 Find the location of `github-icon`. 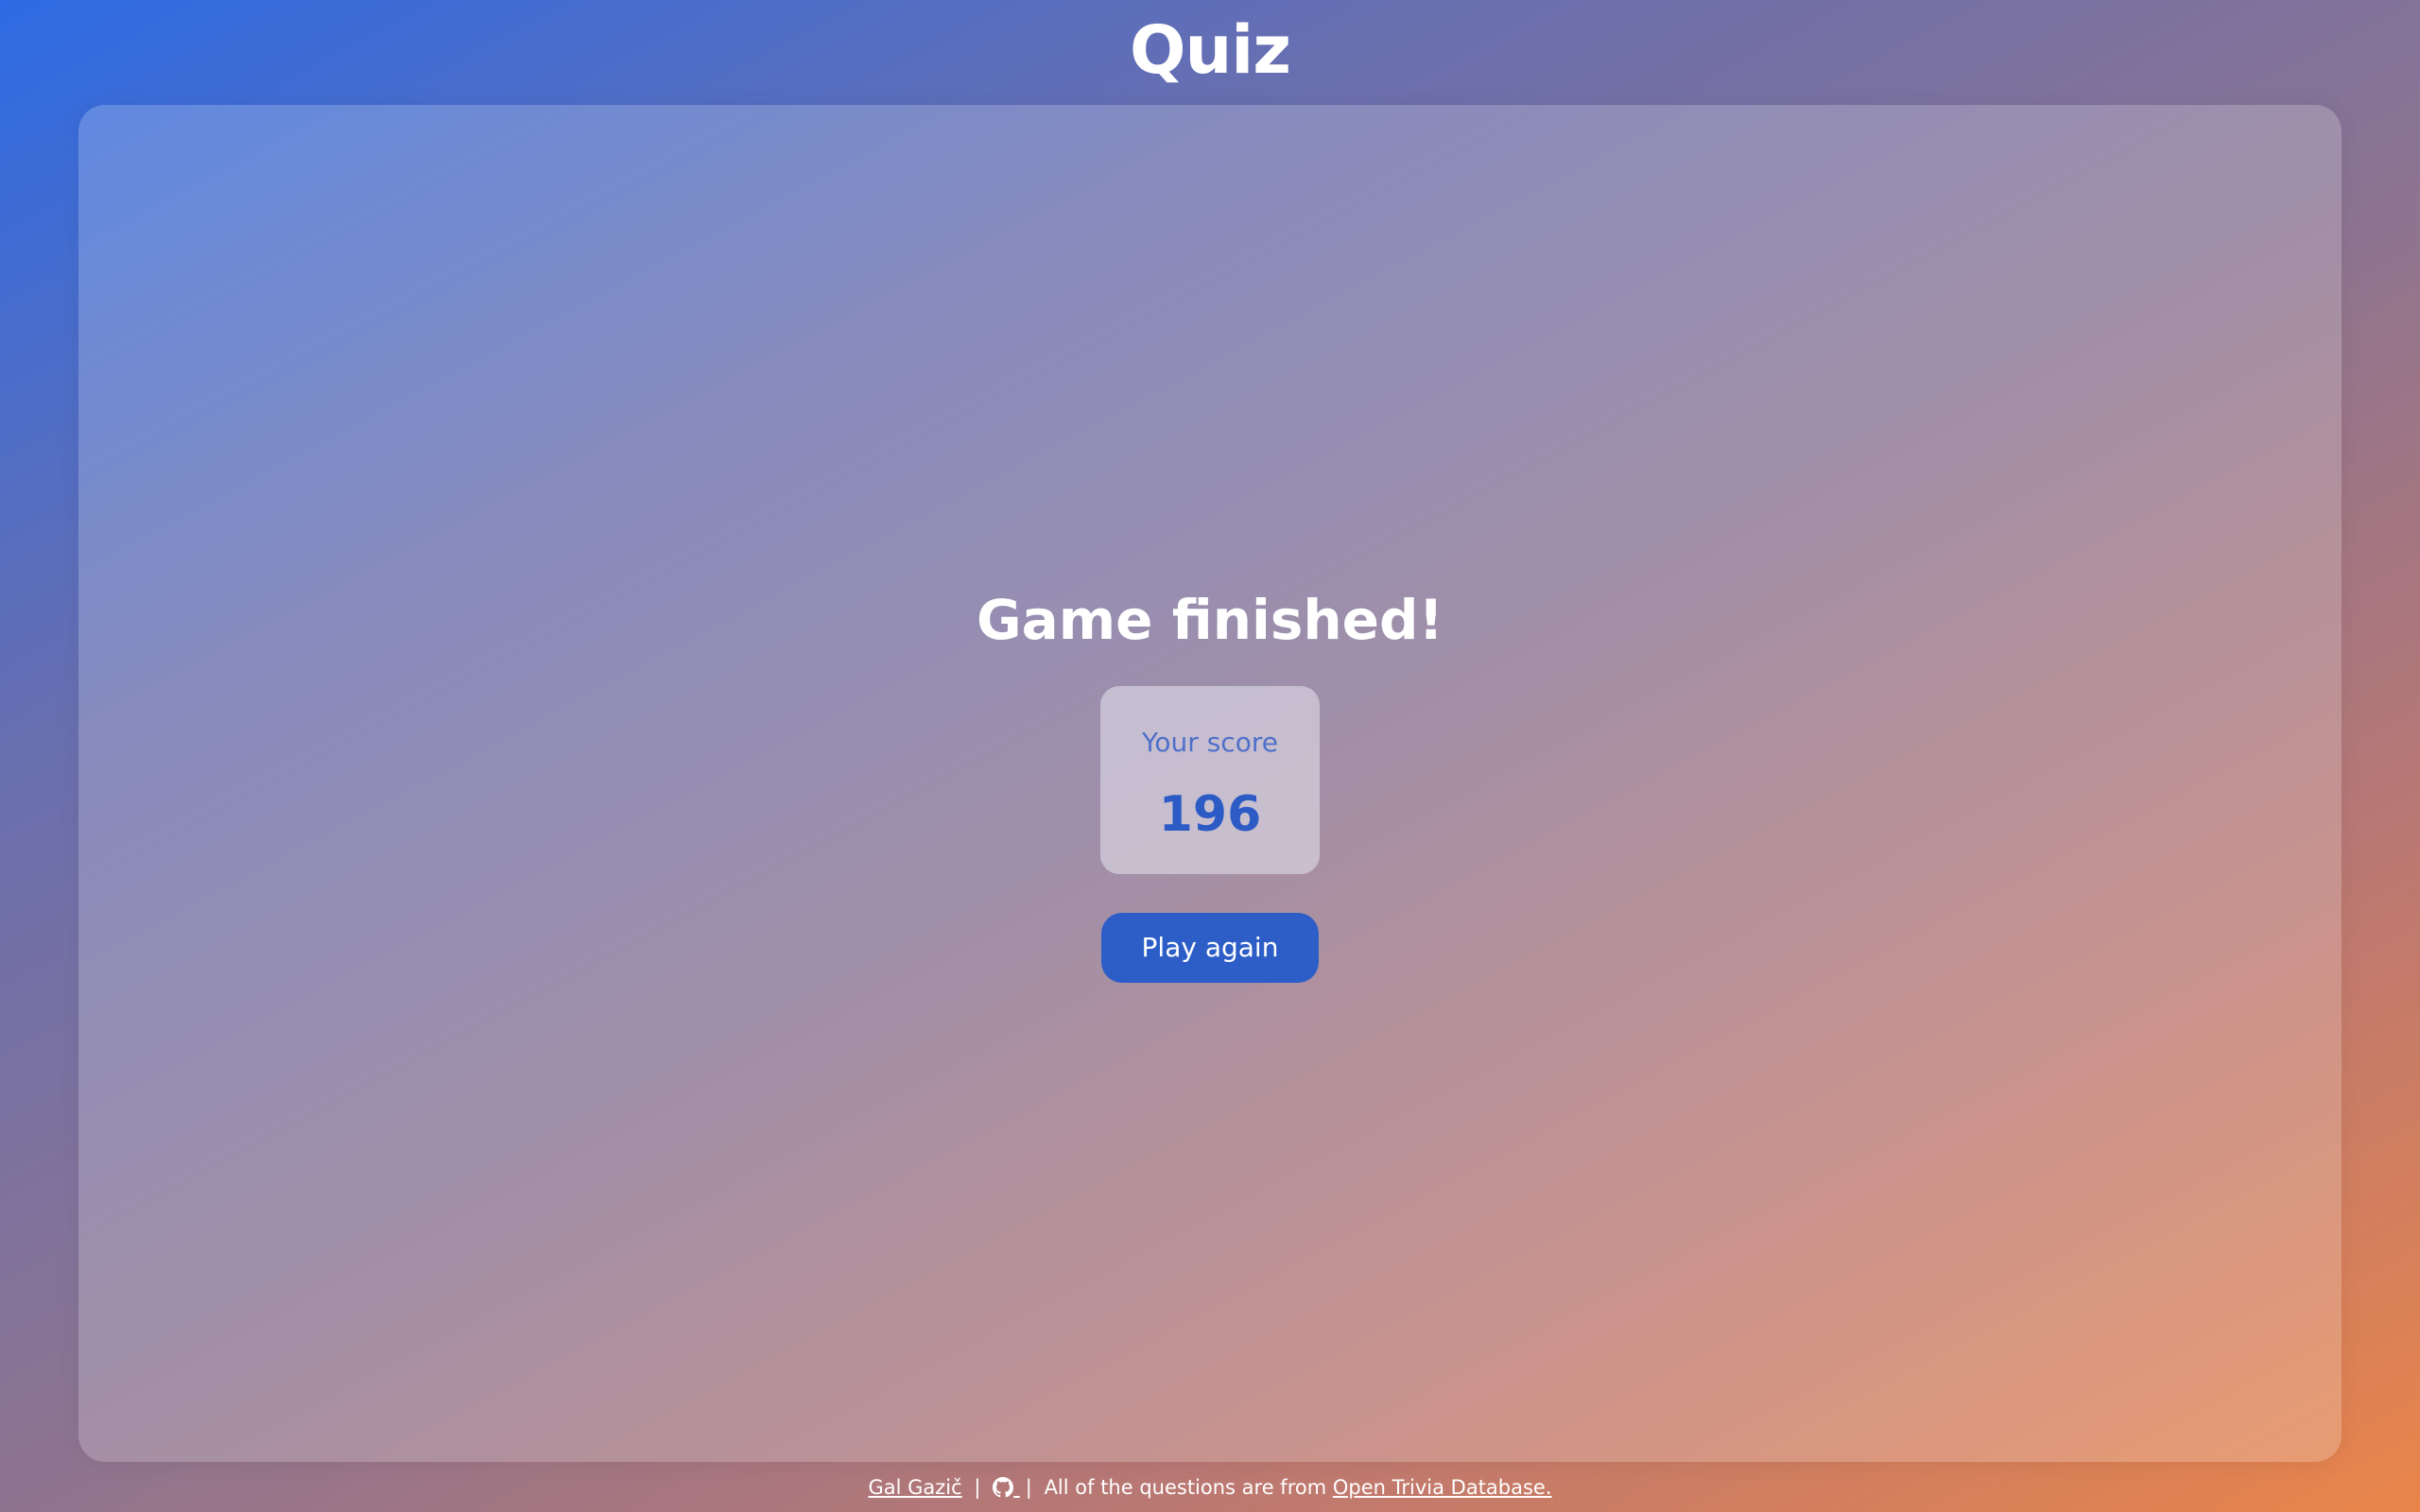

github-icon is located at coordinates (1004, 1487).